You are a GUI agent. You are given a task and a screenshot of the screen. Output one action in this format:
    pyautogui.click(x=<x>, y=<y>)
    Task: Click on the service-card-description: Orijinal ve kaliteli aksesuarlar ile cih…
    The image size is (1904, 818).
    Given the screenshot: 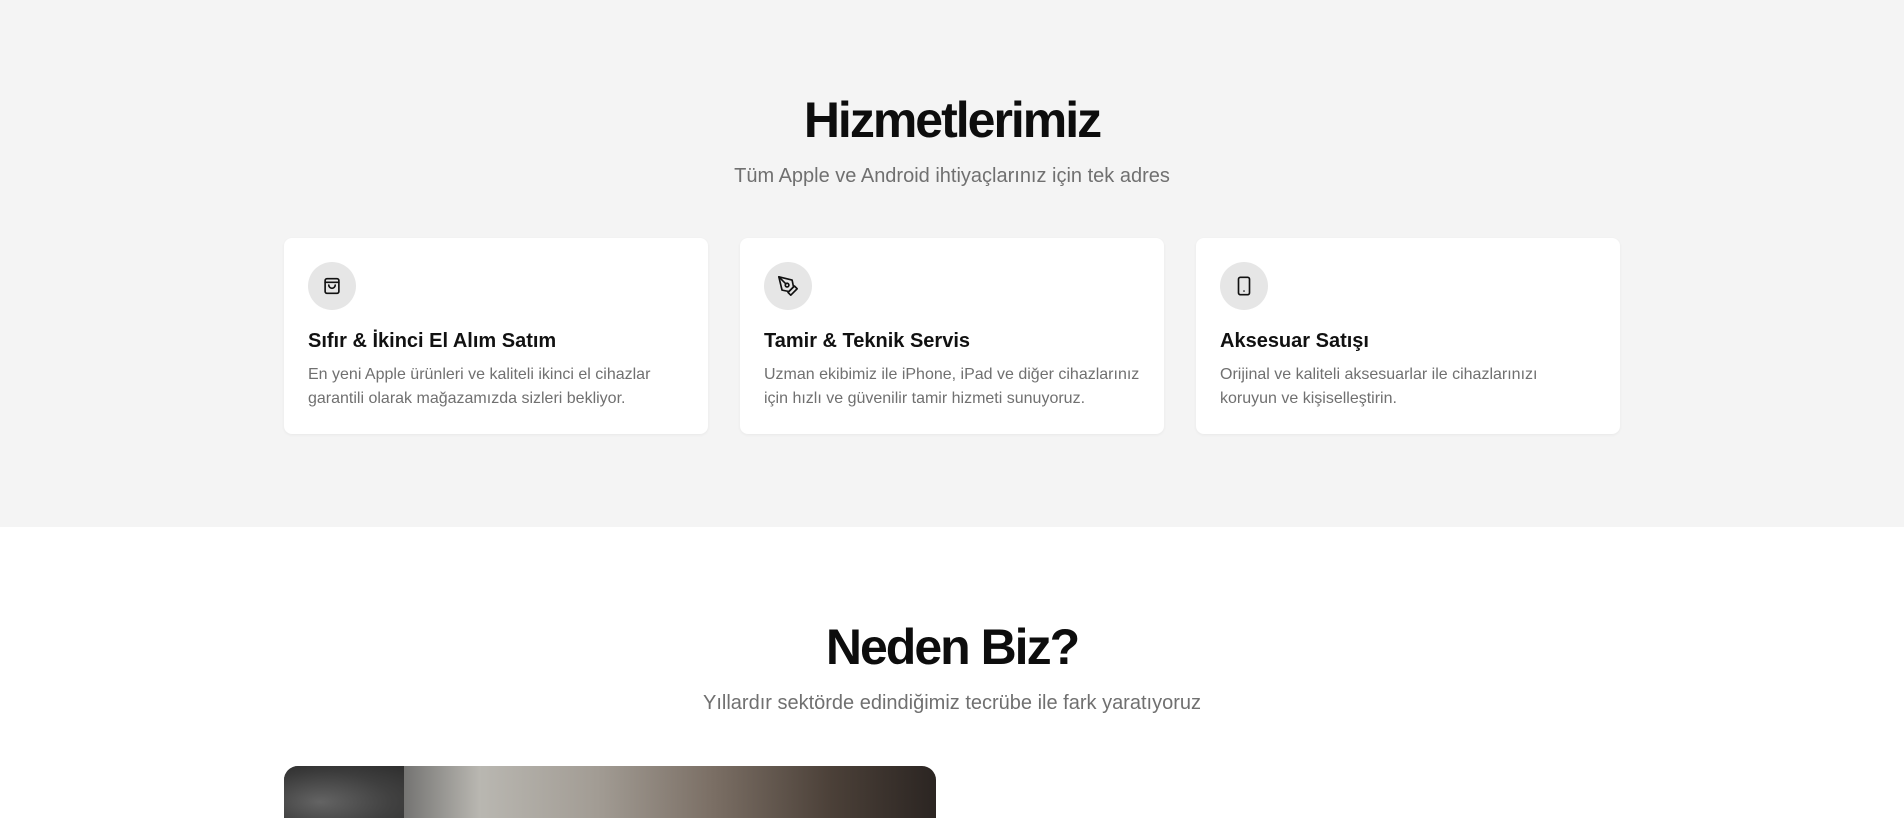 What is the action you would take?
    pyautogui.click(x=1408, y=387)
    